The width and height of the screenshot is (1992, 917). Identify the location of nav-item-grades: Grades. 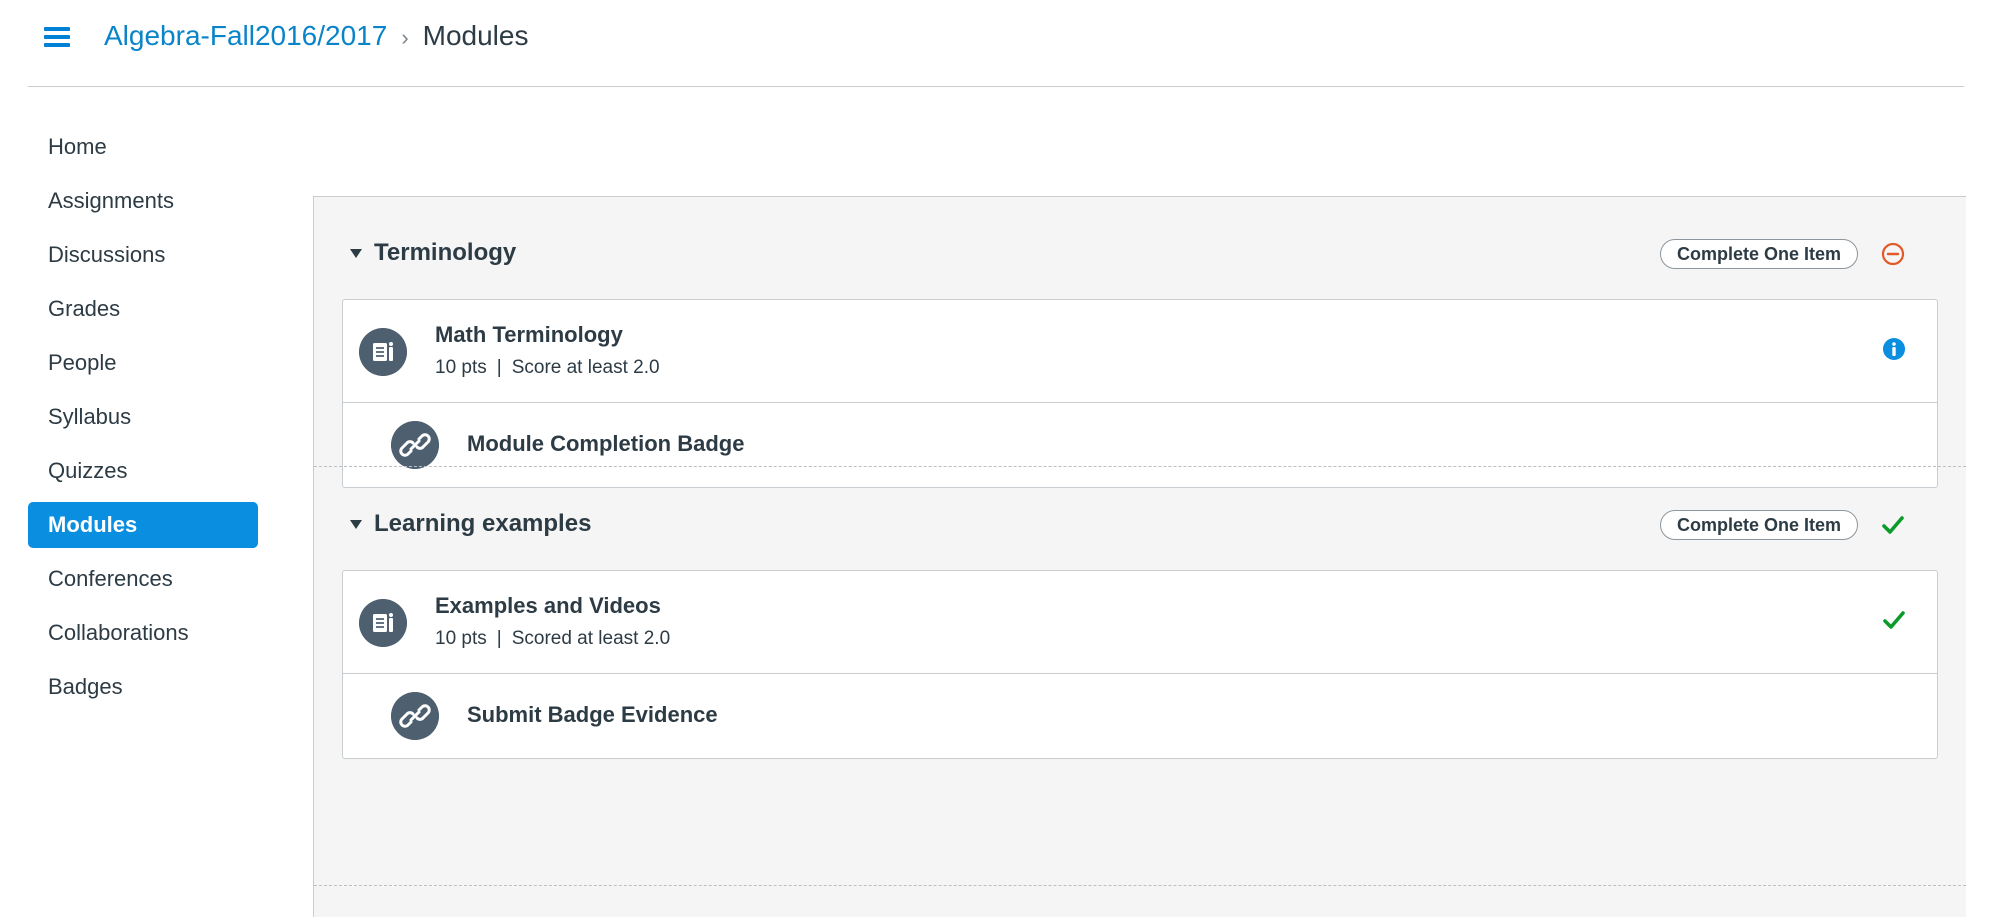
(143, 309).